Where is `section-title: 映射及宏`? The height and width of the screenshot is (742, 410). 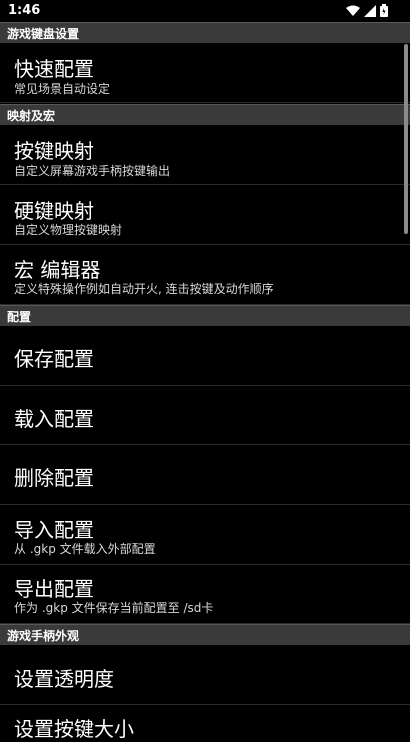 section-title: 映射及宏 is located at coordinates (31, 116).